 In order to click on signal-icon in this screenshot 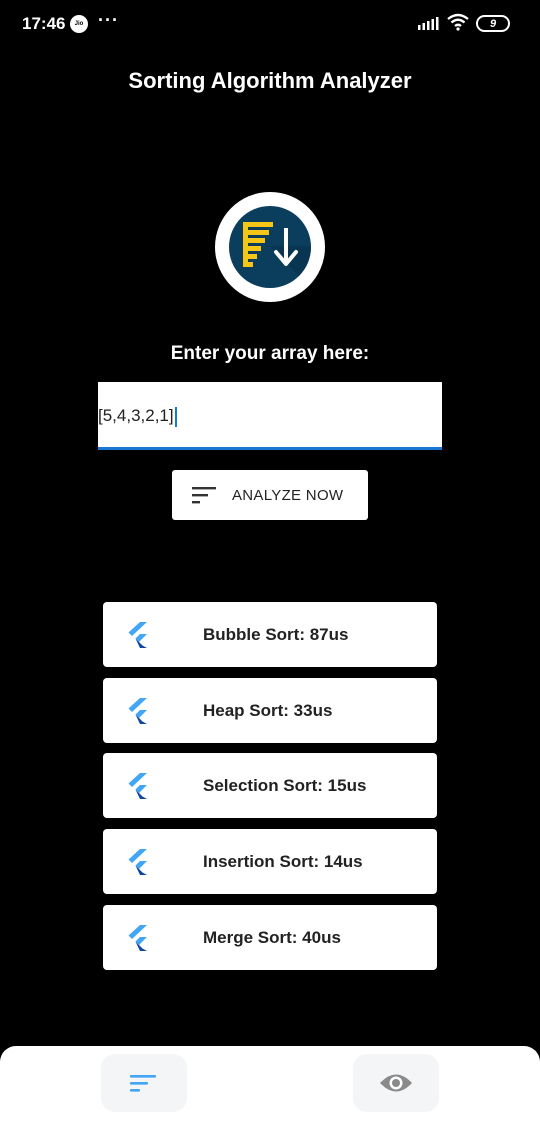, I will do `click(428, 23)`.